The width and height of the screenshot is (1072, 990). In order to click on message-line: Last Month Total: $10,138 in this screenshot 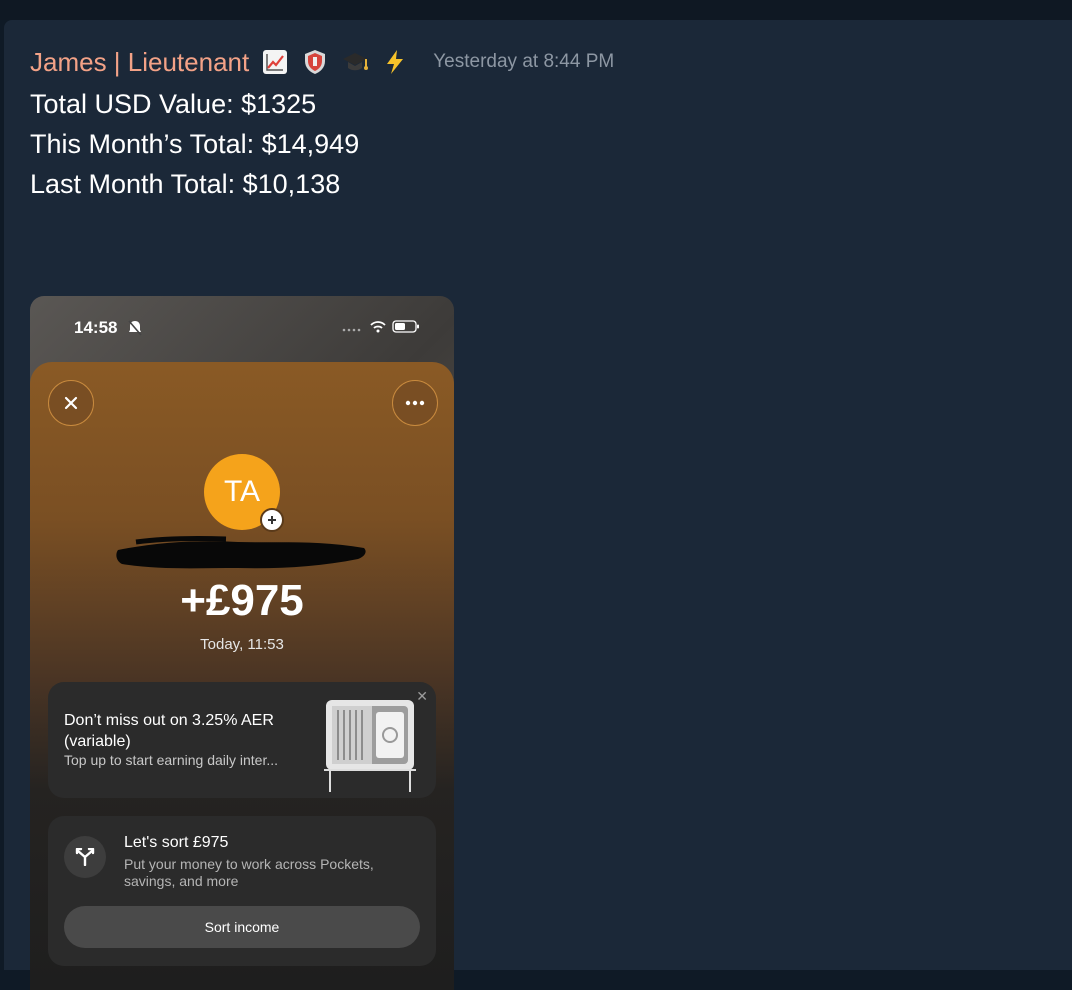, I will do `click(185, 184)`.